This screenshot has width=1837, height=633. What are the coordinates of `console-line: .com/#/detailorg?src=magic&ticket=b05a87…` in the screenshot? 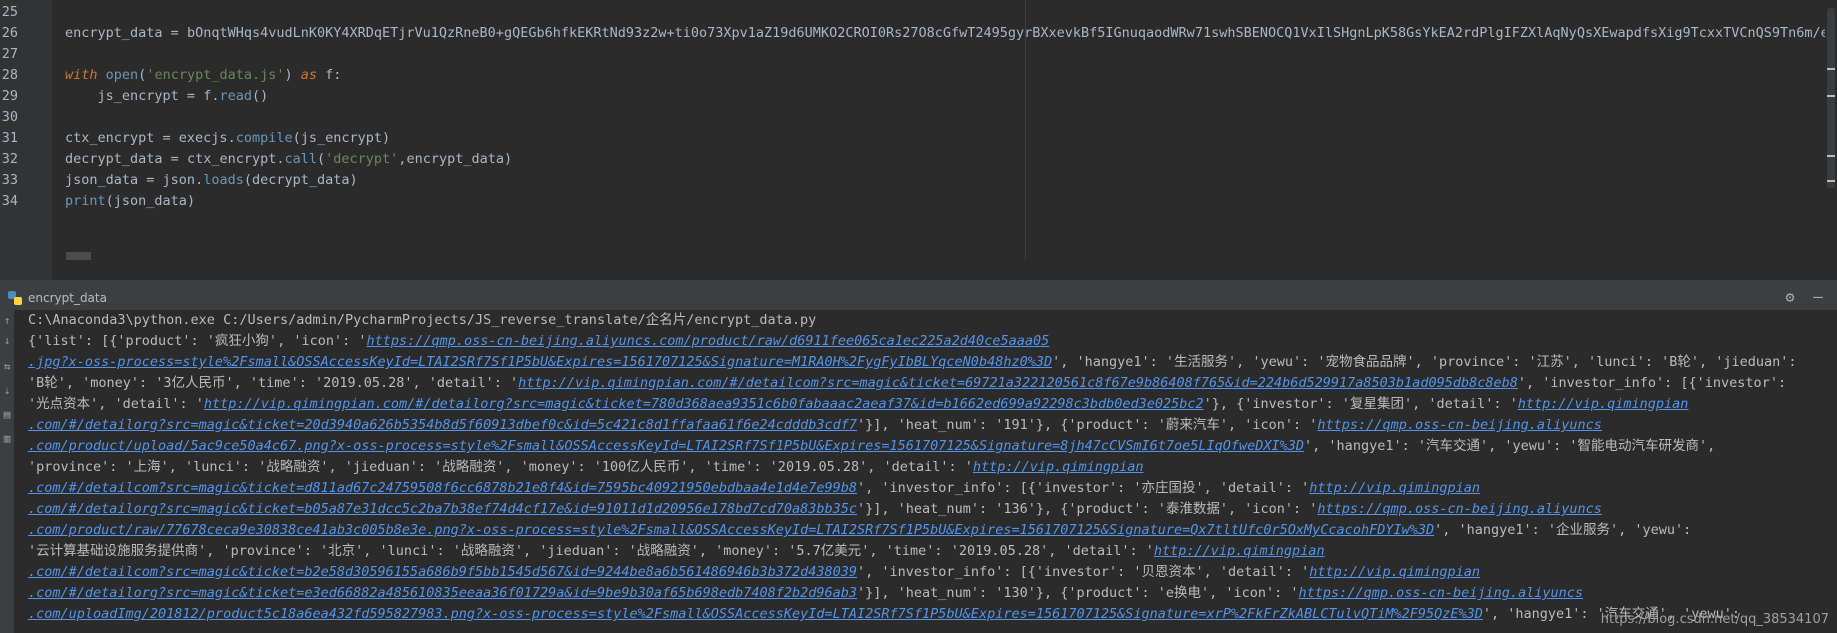 It's located at (925, 509).